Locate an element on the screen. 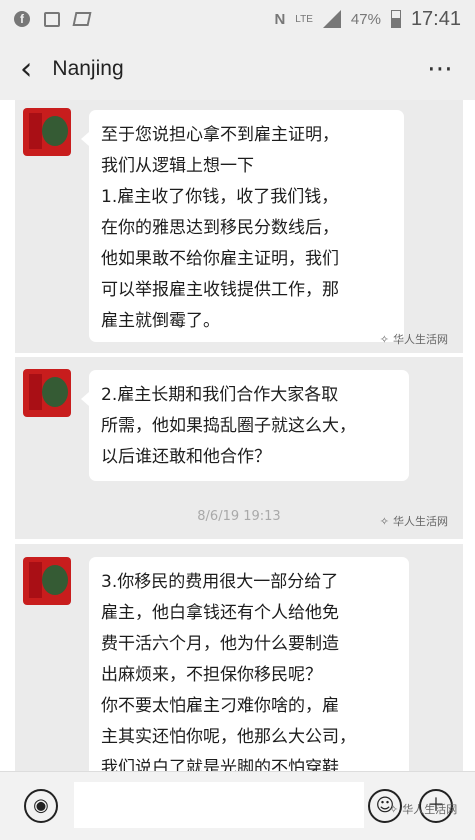 This screenshot has width=475, height=840. status-left-icons: f is located at coordinates (53, 19).